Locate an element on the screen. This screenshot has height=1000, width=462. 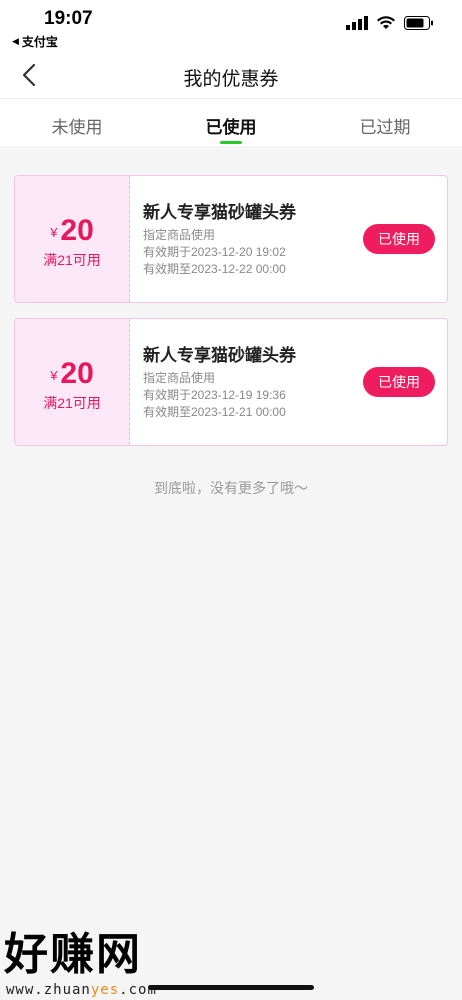
signal-icon is located at coordinates (357, 23).